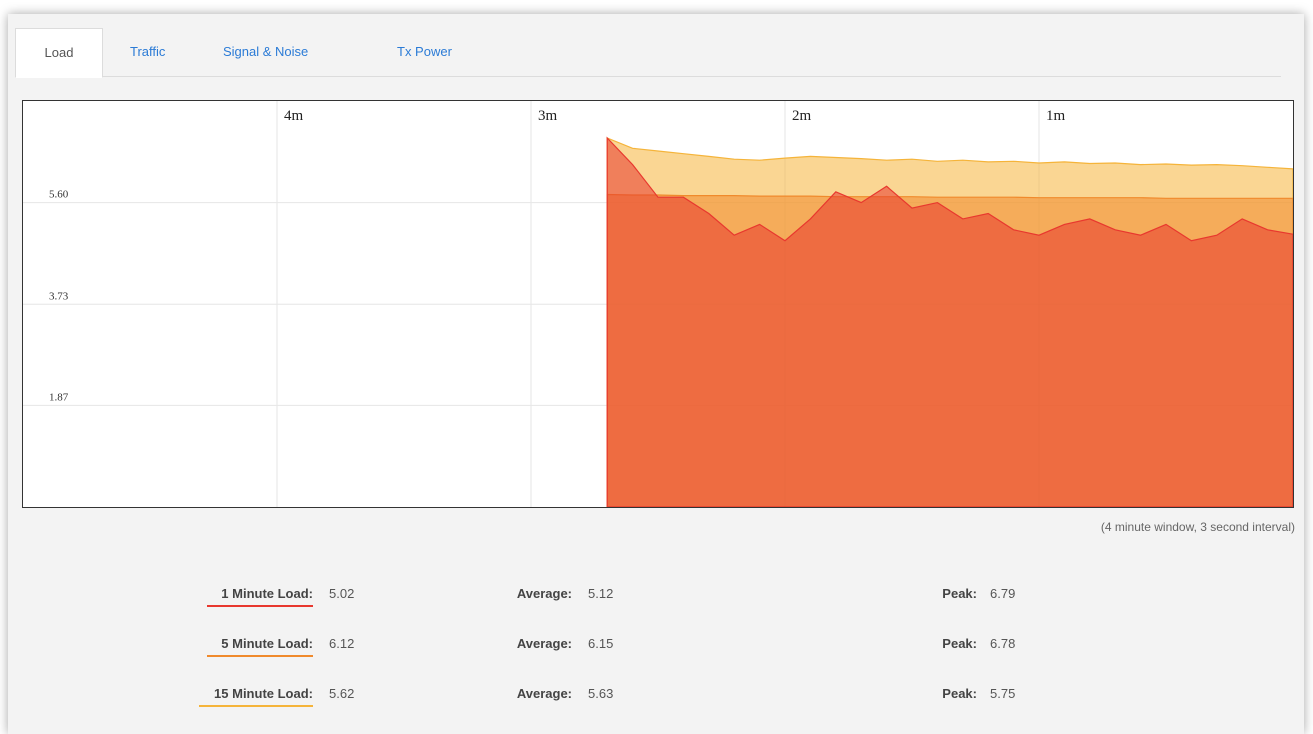 The image size is (1313, 734). Describe the element at coordinates (601, 693) in the screenshot. I see `stat-average-value: 5.63` at that location.